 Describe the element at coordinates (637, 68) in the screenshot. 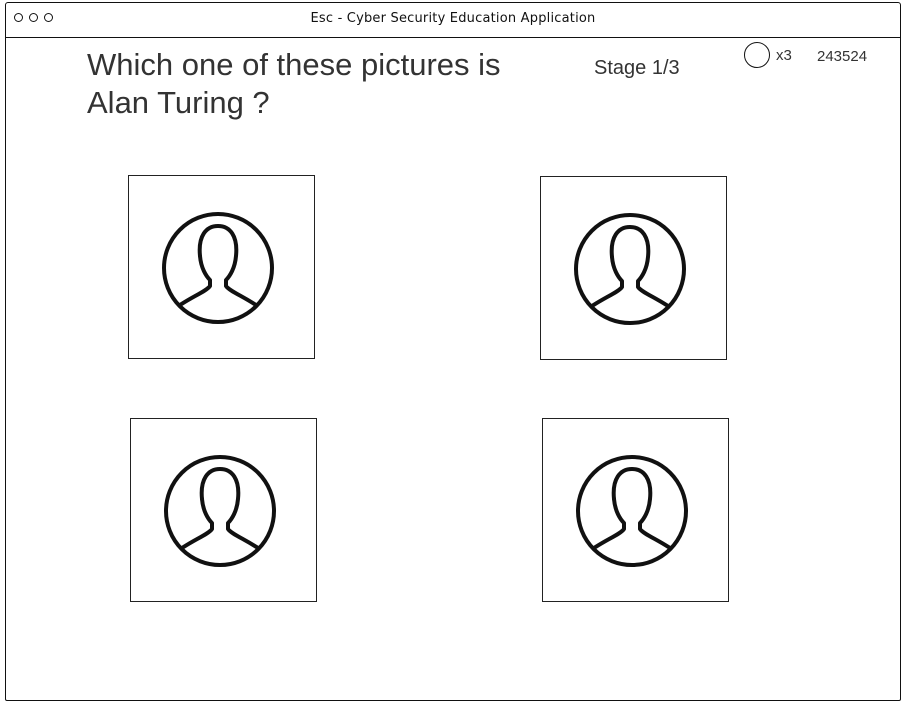

I see `stage-indicator: Stage 1/3` at that location.